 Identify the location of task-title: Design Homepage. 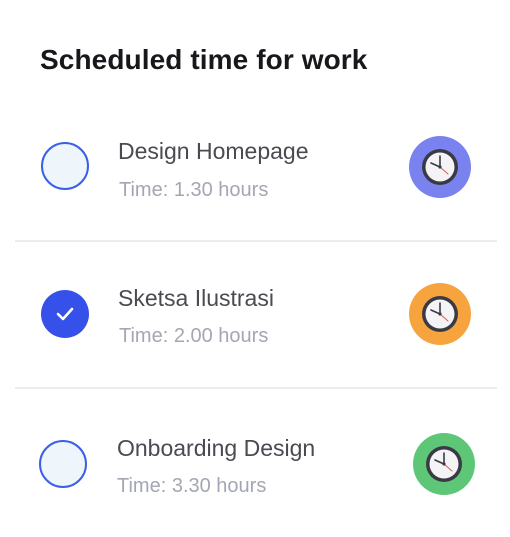
(213, 151).